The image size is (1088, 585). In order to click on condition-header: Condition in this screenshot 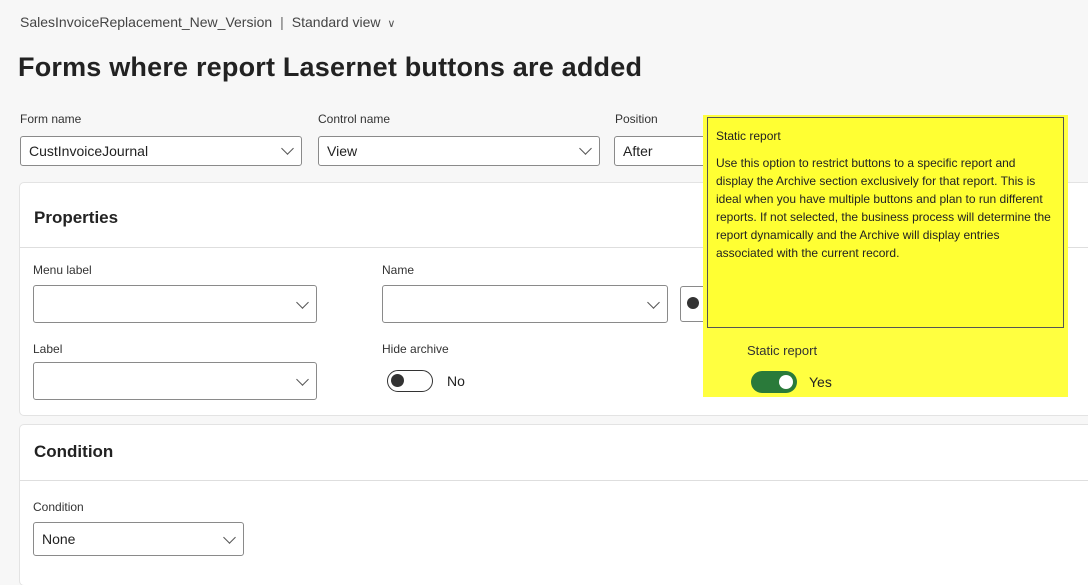, I will do `click(74, 451)`.